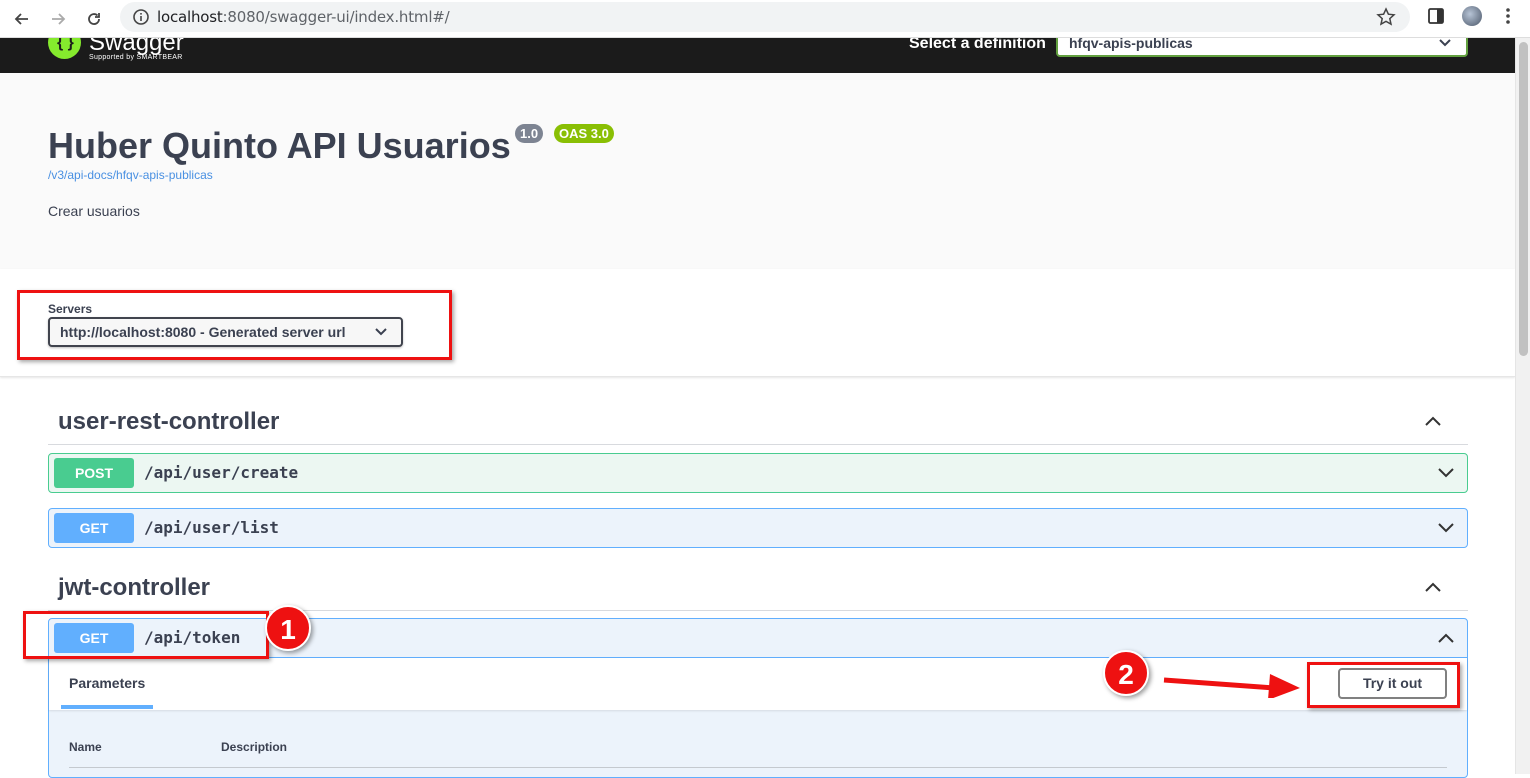 This screenshot has width=1530, height=778. I want to click on reload-icon, so click(94, 19).